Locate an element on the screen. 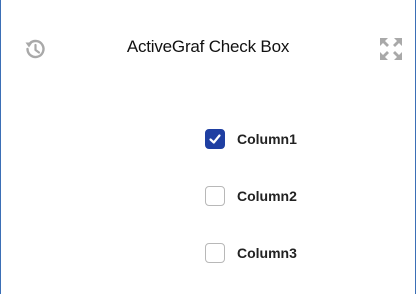 This screenshot has width=416, height=294. expand-button is located at coordinates (391, 49).